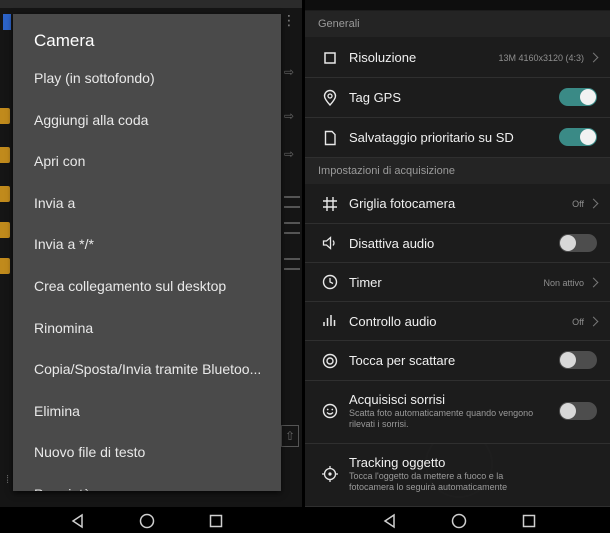 Image resolution: width=610 pixels, height=533 pixels. Describe the element at coordinates (397, 462) in the screenshot. I see `setting-label: Tracking oggetto` at that location.